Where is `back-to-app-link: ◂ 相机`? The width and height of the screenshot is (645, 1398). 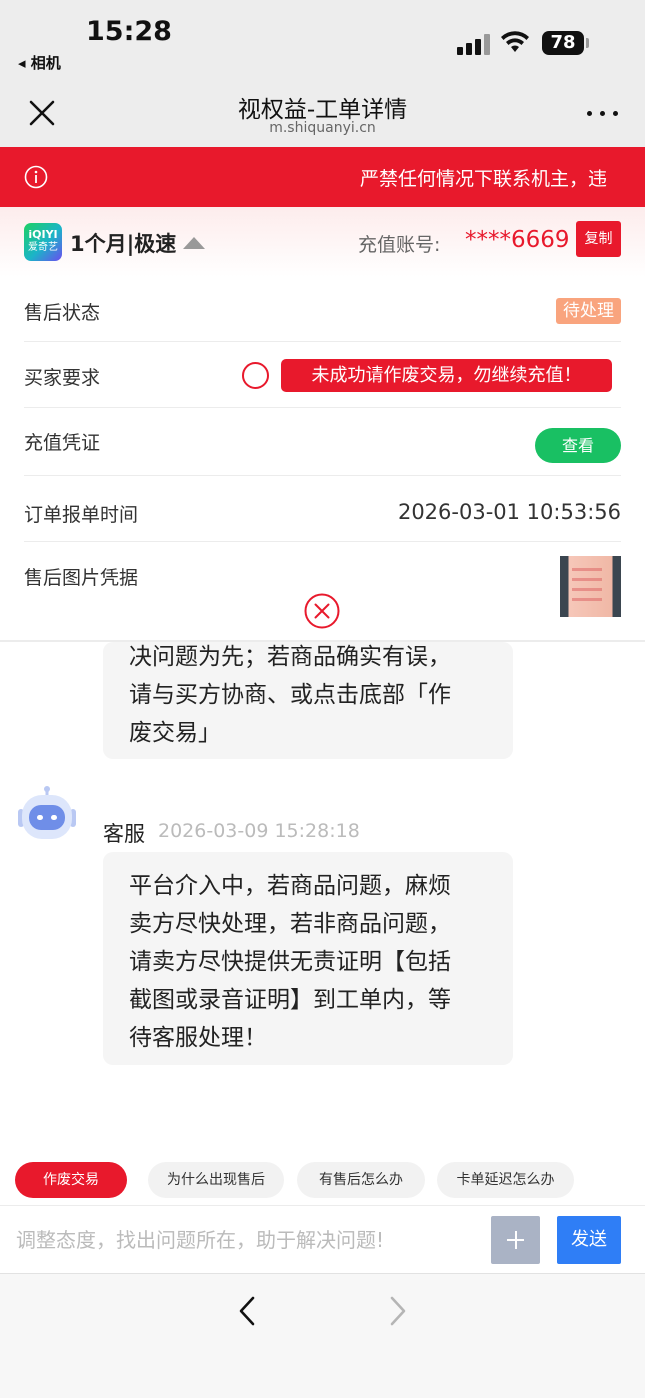
back-to-app-link: ◂ 相机 is located at coordinates (39, 62).